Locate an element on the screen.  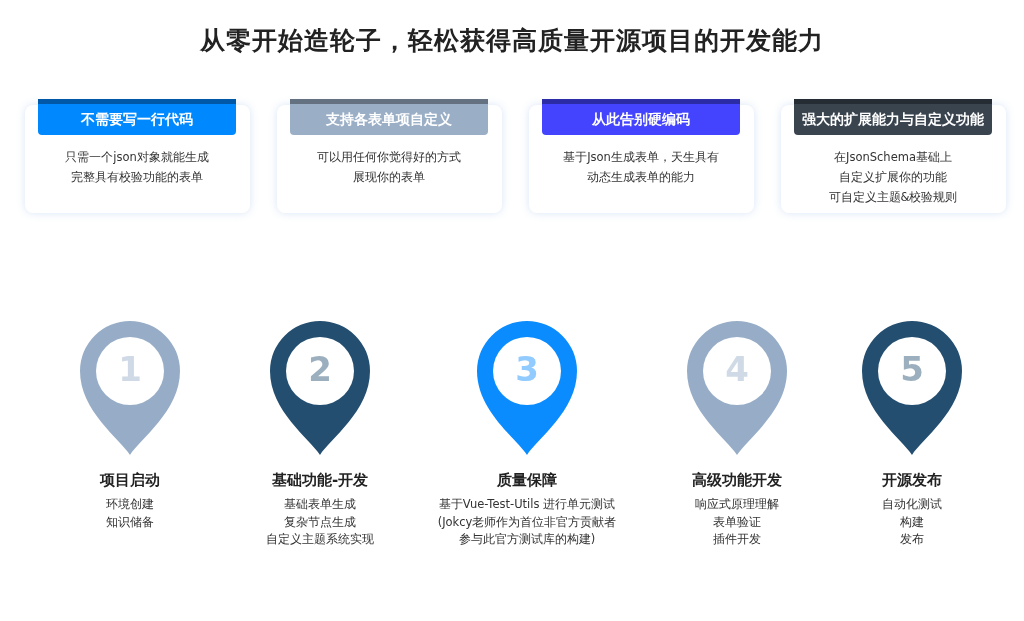
step-title: 开源发布 is located at coordinates (912, 480).